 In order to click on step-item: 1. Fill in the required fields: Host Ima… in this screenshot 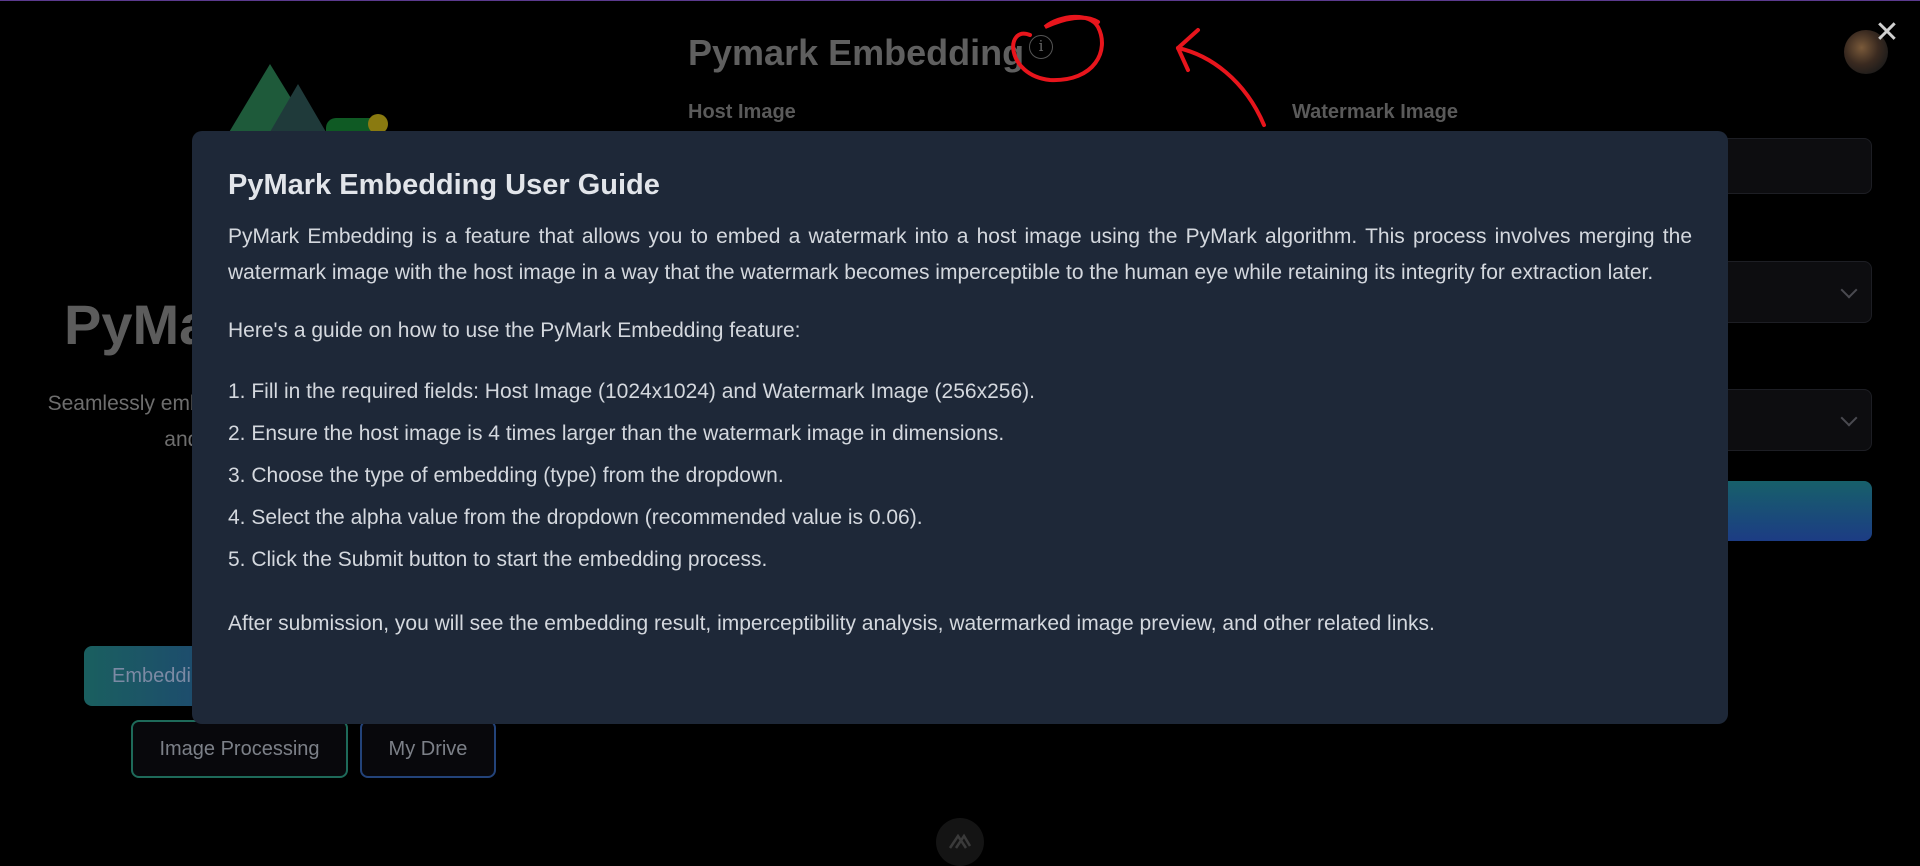, I will do `click(631, 391)`.